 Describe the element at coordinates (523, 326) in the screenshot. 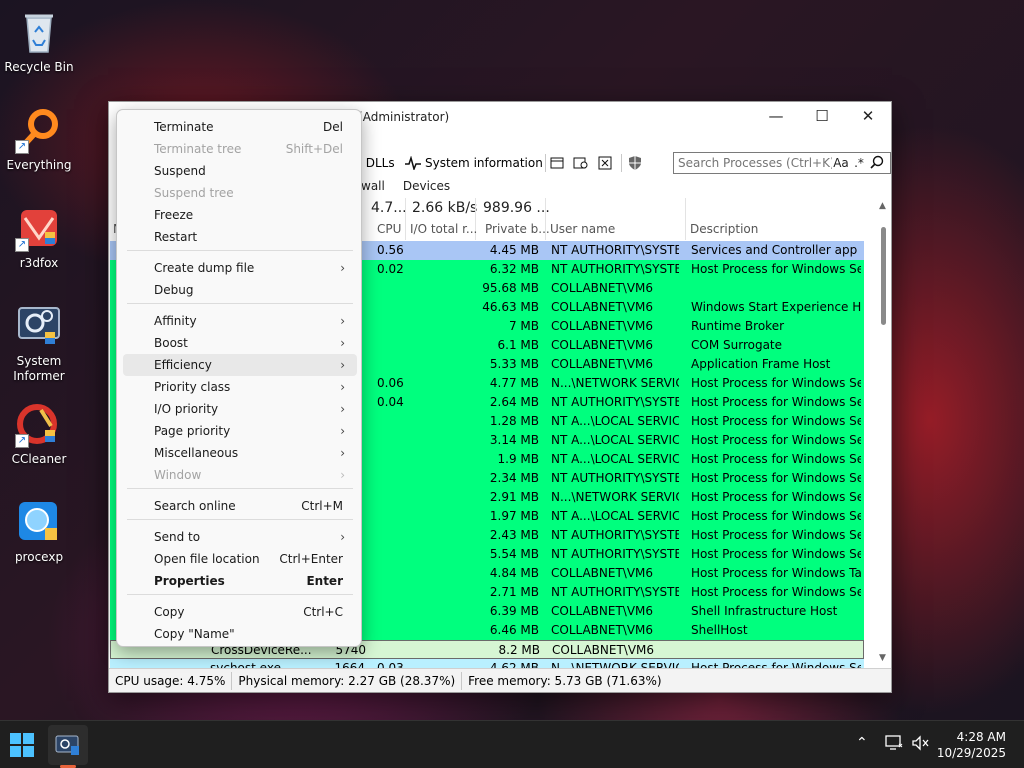

I see `process-private-bytes-cell: 7 MB` at that location.